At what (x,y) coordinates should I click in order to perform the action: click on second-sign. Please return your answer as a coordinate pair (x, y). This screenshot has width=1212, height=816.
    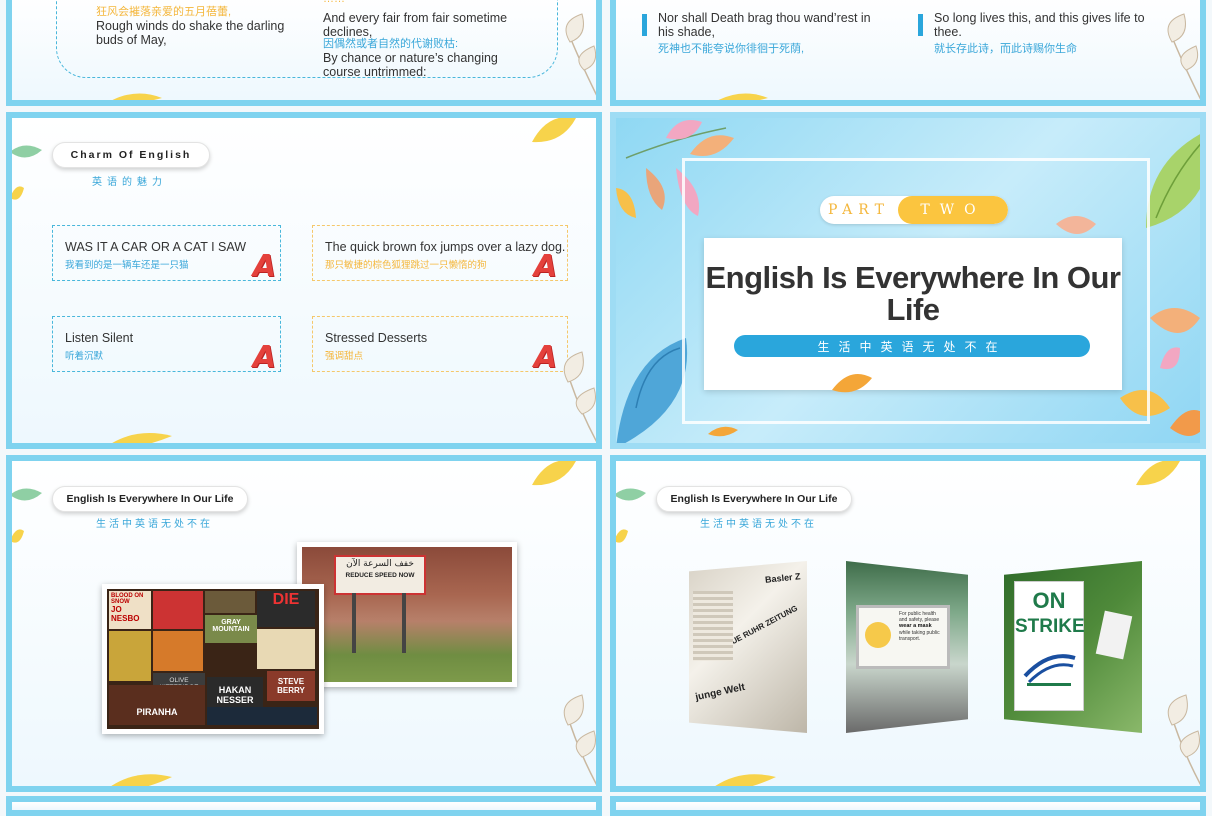
    Looking at the image, I should click on (1114, 635).